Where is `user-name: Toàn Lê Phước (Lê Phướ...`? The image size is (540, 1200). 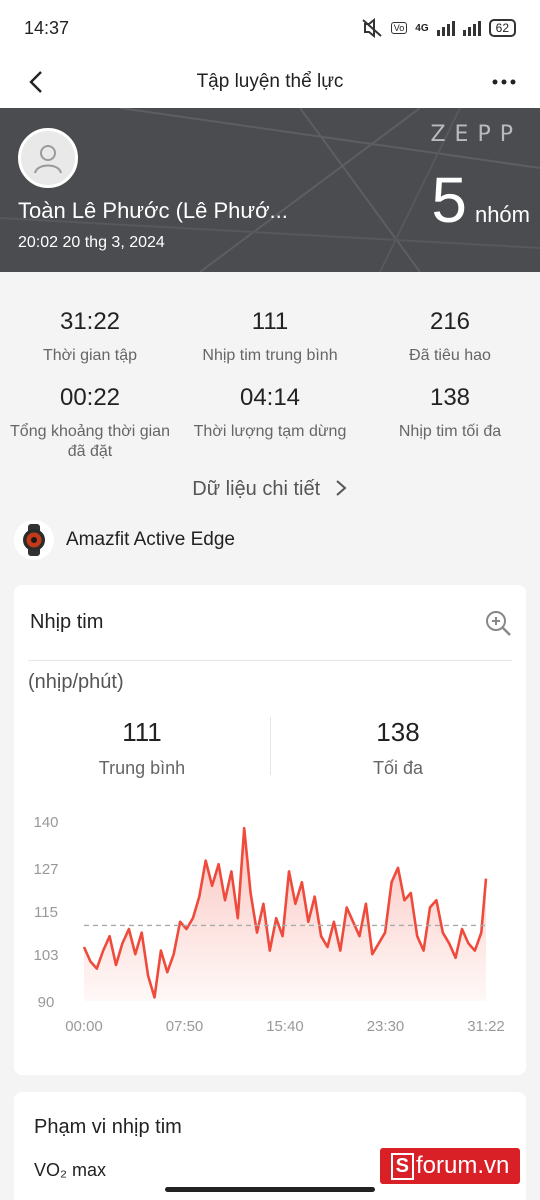
user-name: Toàn Lê Phước (Lê Phướ... is located at coordinates (153, 210).